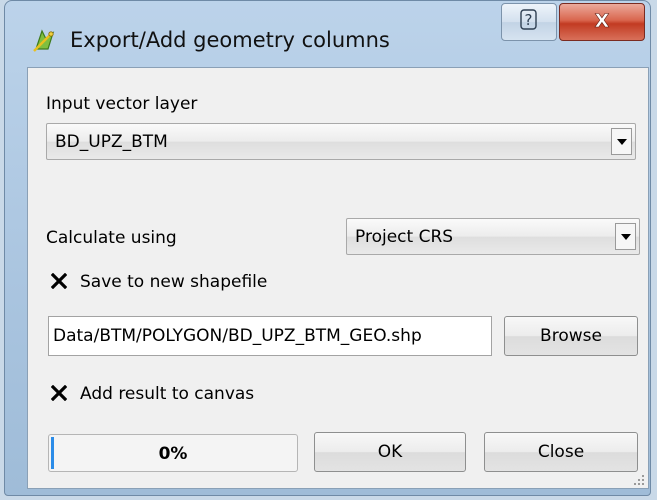 This screenshot has height=500, width=657. Describe the element at coordinates (167, 394) in the screenshot. I see `add-to-canvas-label: Add result to canvas` at that location.